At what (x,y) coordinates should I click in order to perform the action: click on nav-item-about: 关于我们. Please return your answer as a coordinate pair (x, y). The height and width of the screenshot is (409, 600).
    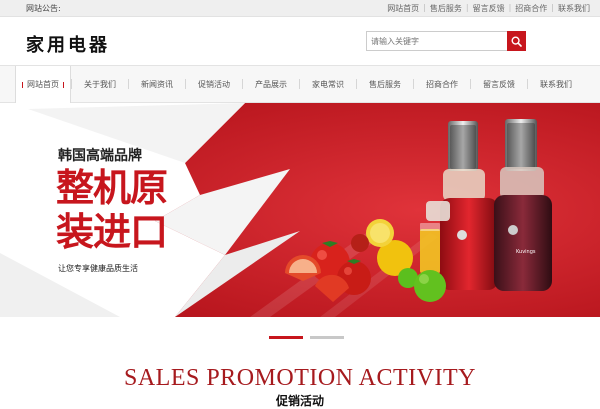
    Looking at the image, I should click on (100, 84).